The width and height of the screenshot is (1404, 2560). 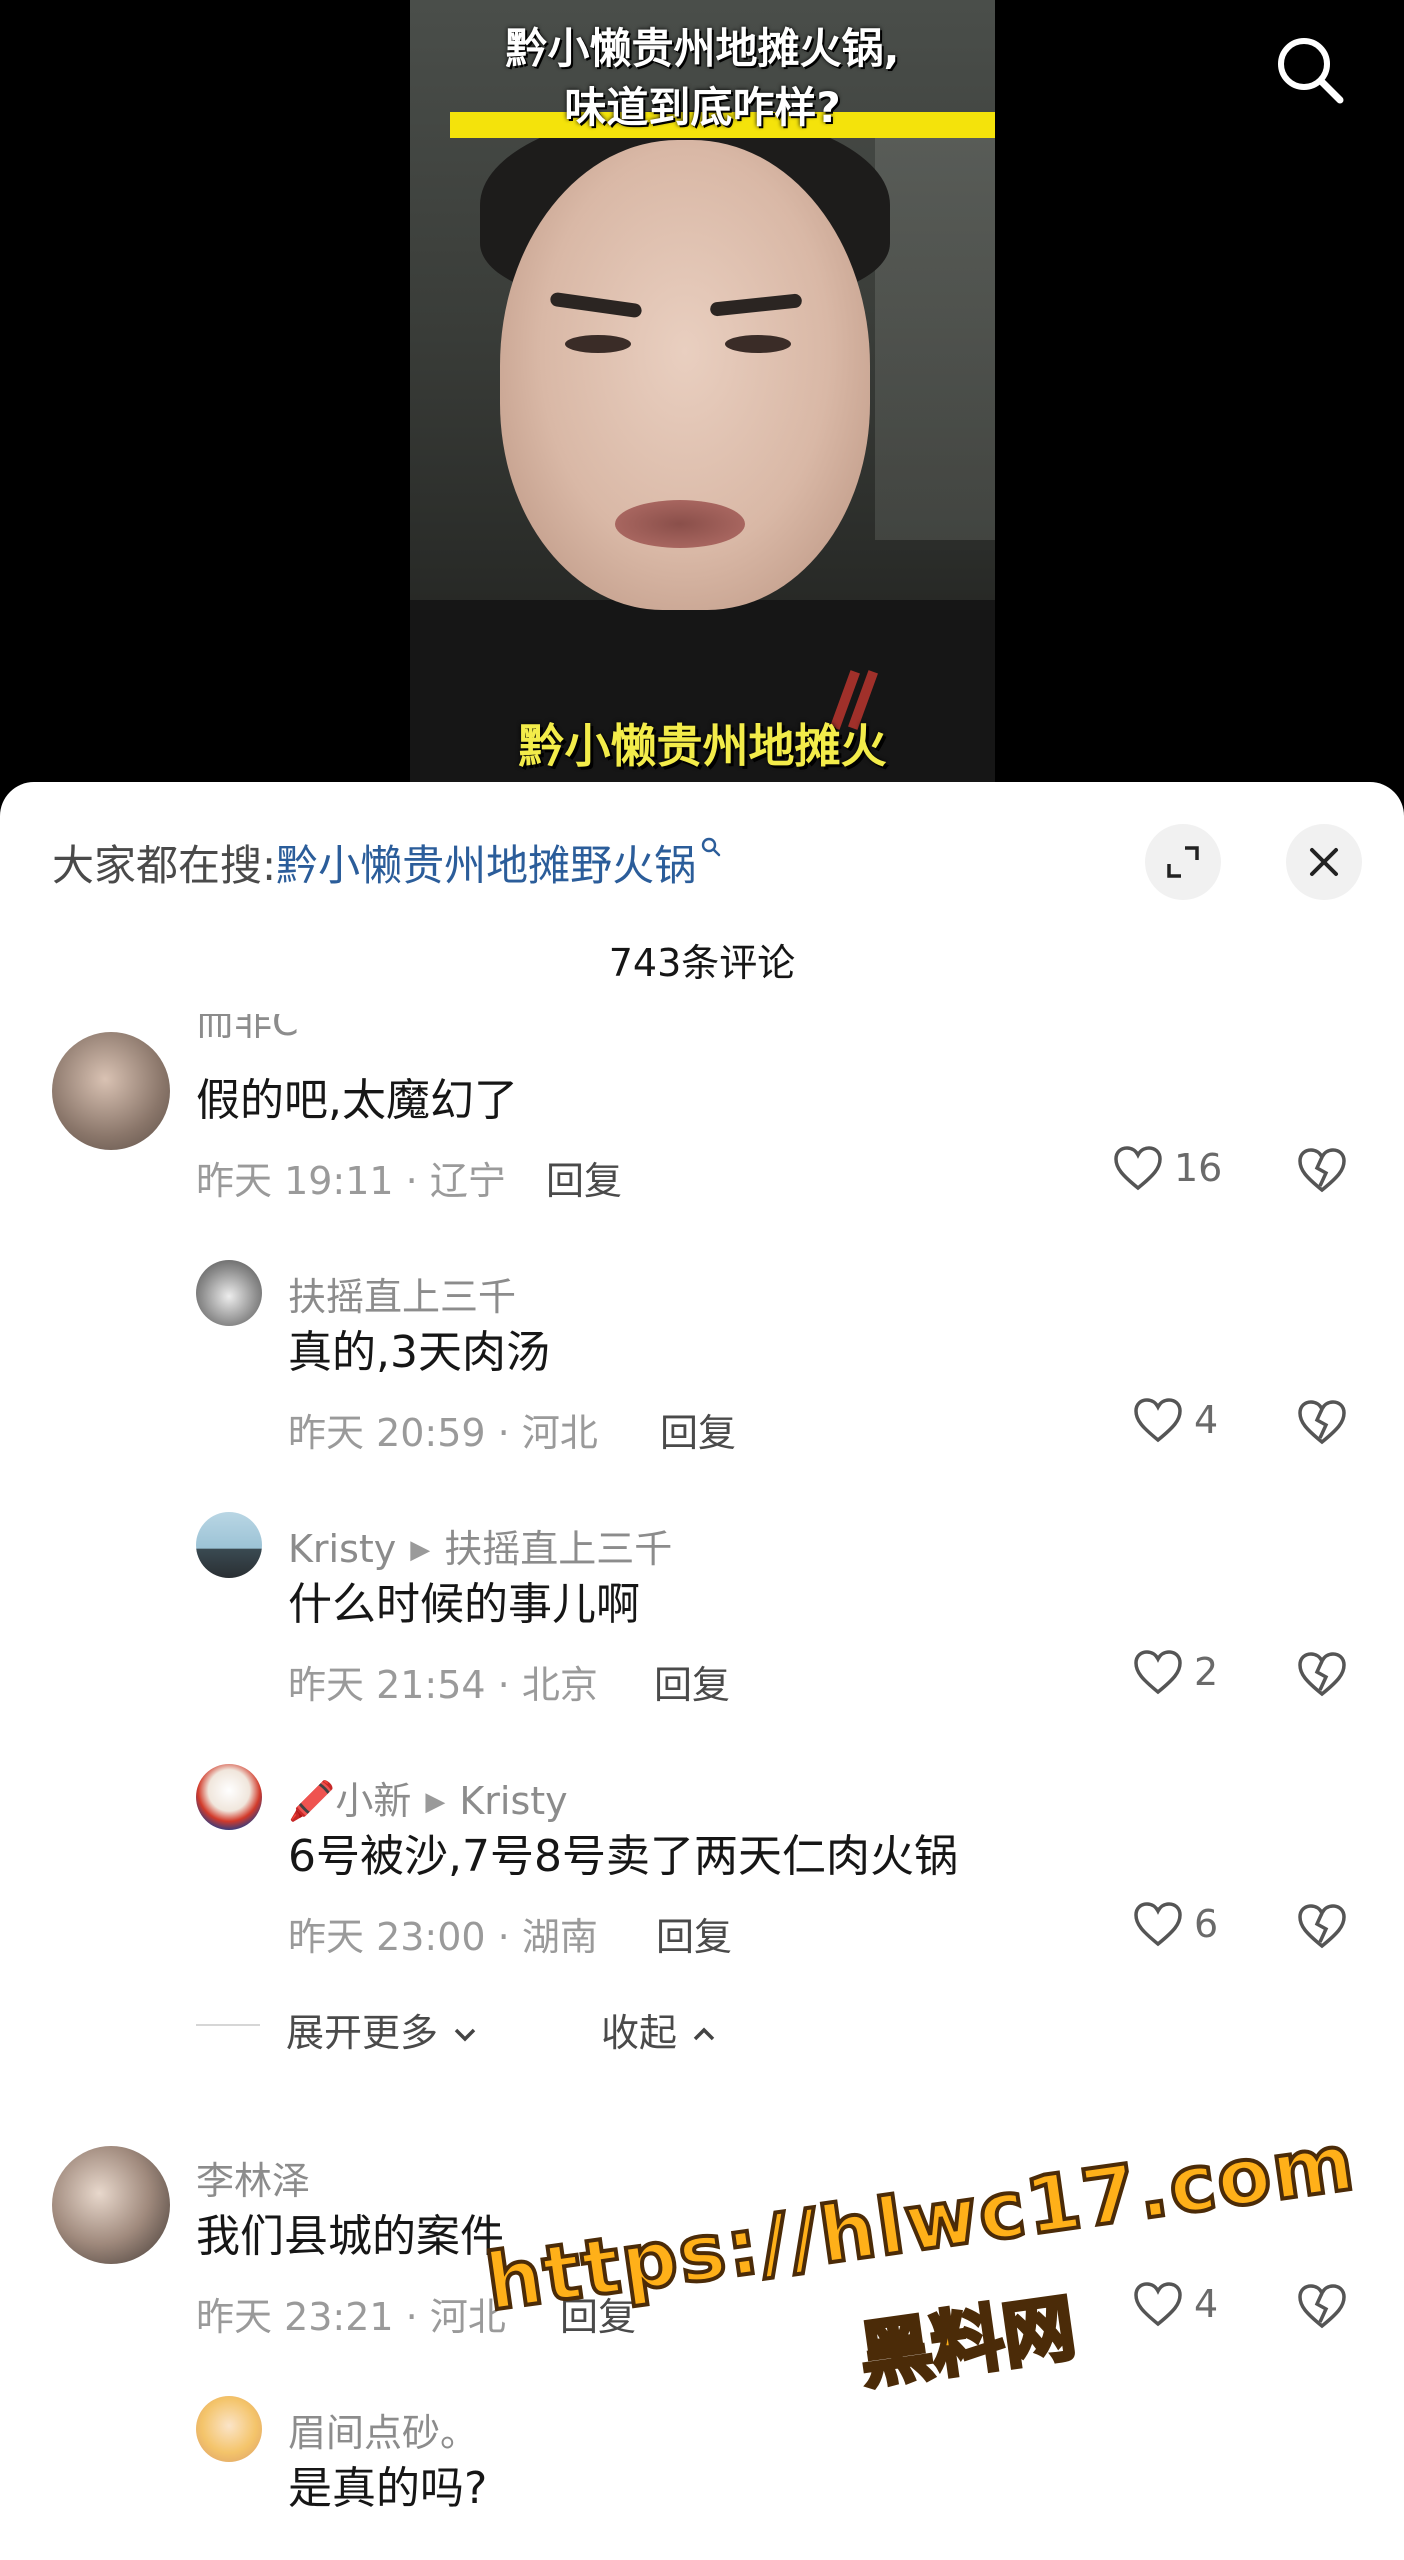 I want to click on comment-text: 我们县城的案件, so click(x=350, y=2236).